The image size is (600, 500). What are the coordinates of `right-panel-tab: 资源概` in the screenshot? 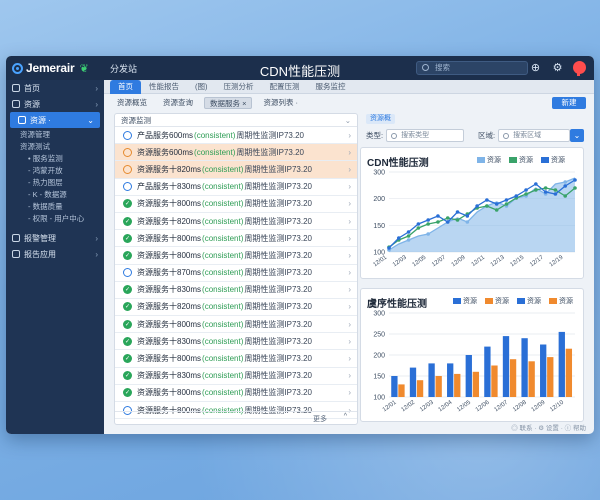 It's located at (380, 119).